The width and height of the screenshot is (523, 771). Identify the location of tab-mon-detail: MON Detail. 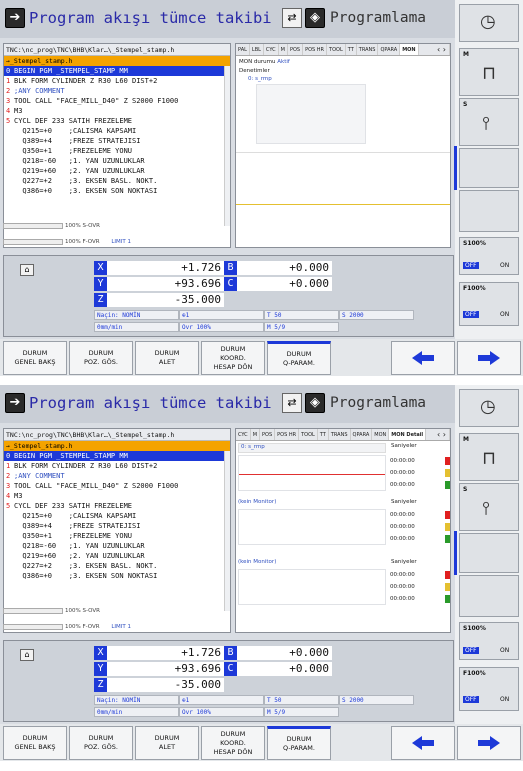
(408, 434).